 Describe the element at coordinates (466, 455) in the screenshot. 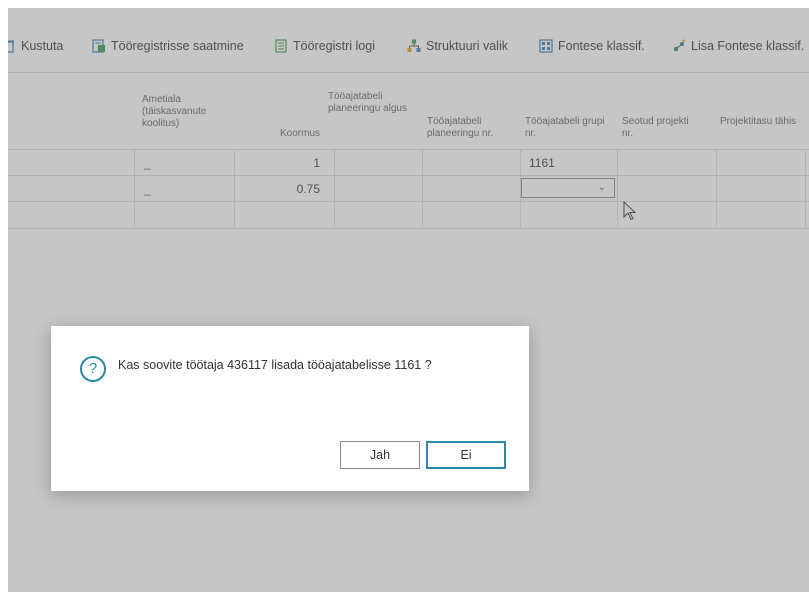

I see `no-button: Ei` at that location.